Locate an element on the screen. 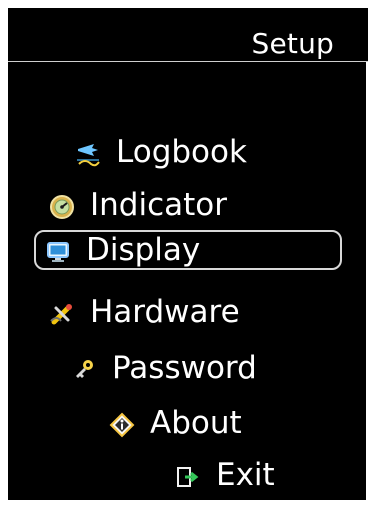  menu-item-indicator: Indicator is located at coordinates (137, 205).